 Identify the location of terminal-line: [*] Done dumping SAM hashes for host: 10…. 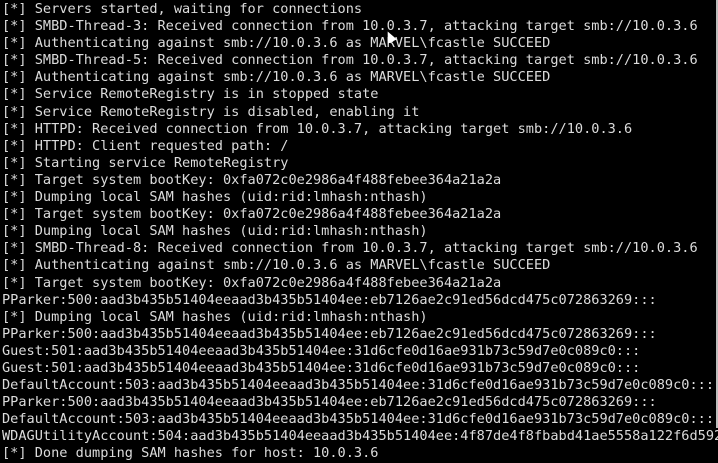
(190, 453).